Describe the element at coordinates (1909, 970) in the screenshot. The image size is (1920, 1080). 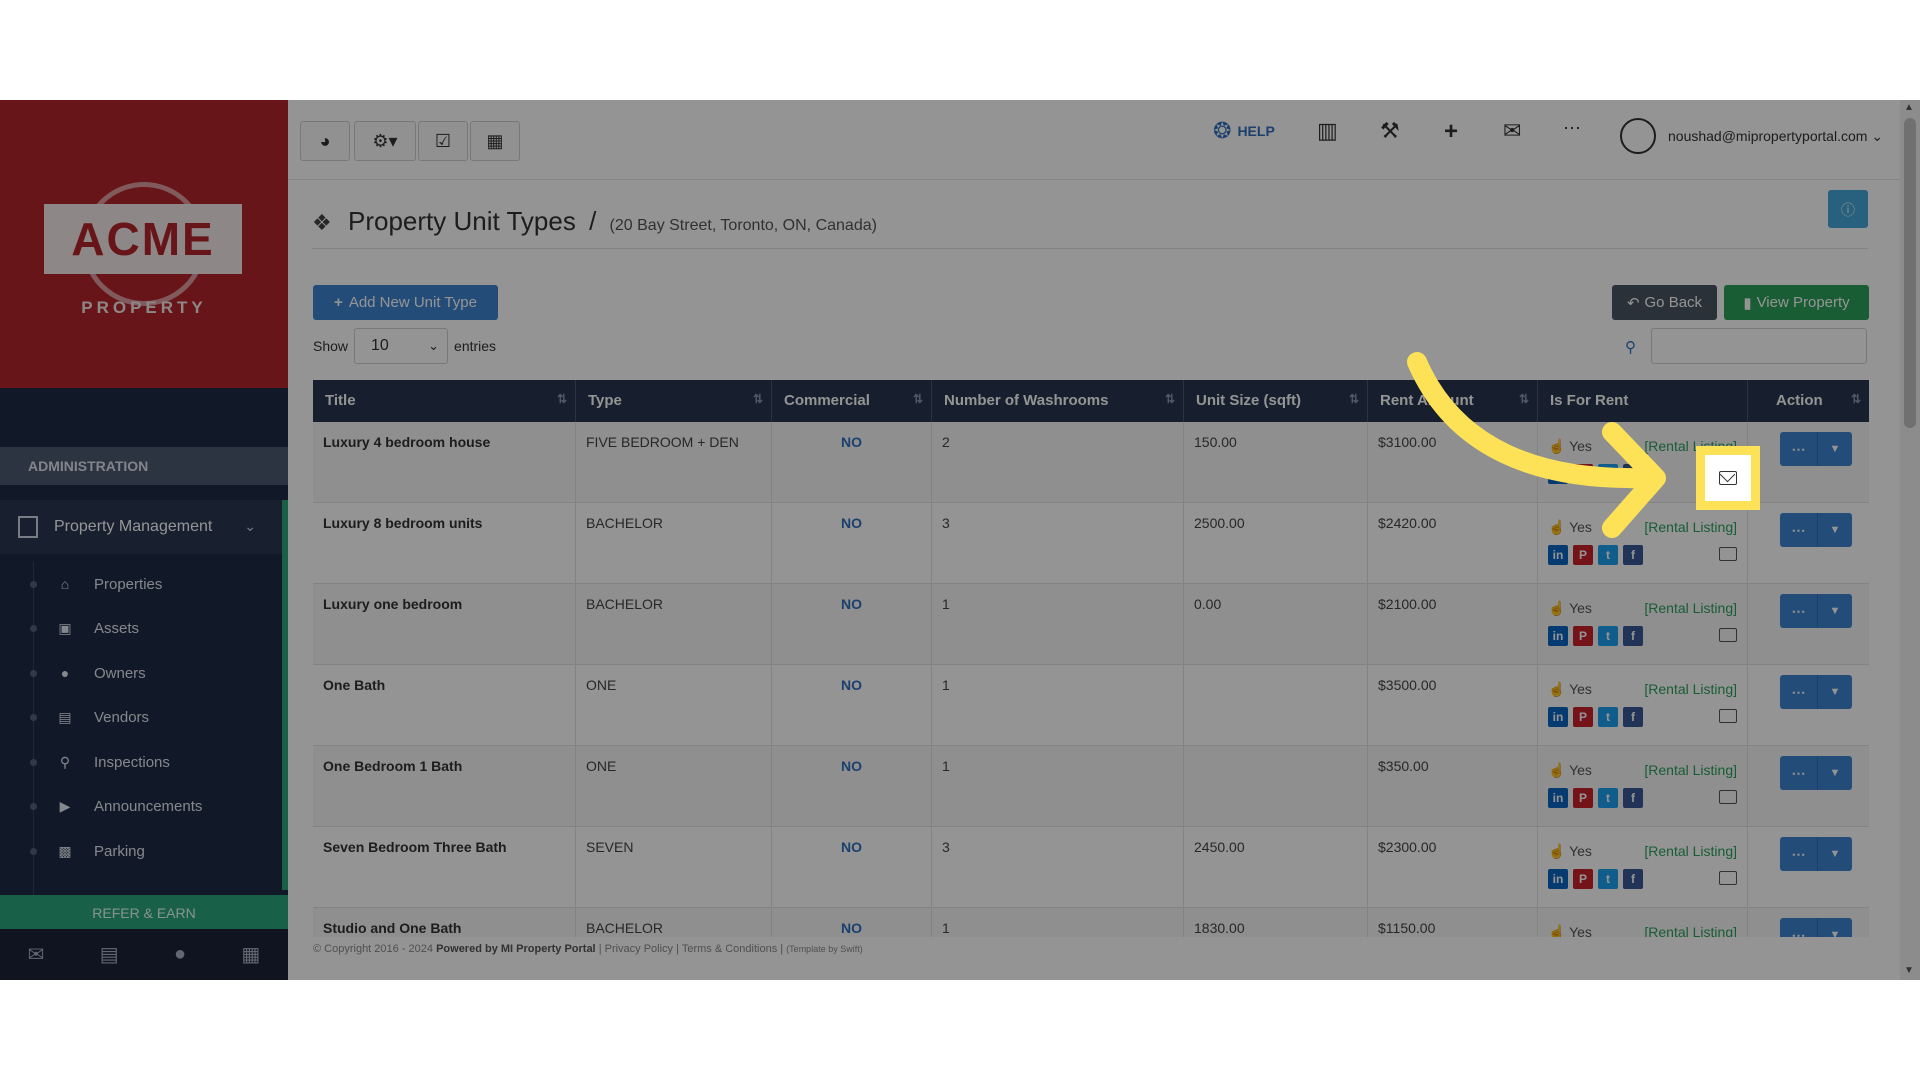
I see `scroll-down-icon: ▼` at that location.